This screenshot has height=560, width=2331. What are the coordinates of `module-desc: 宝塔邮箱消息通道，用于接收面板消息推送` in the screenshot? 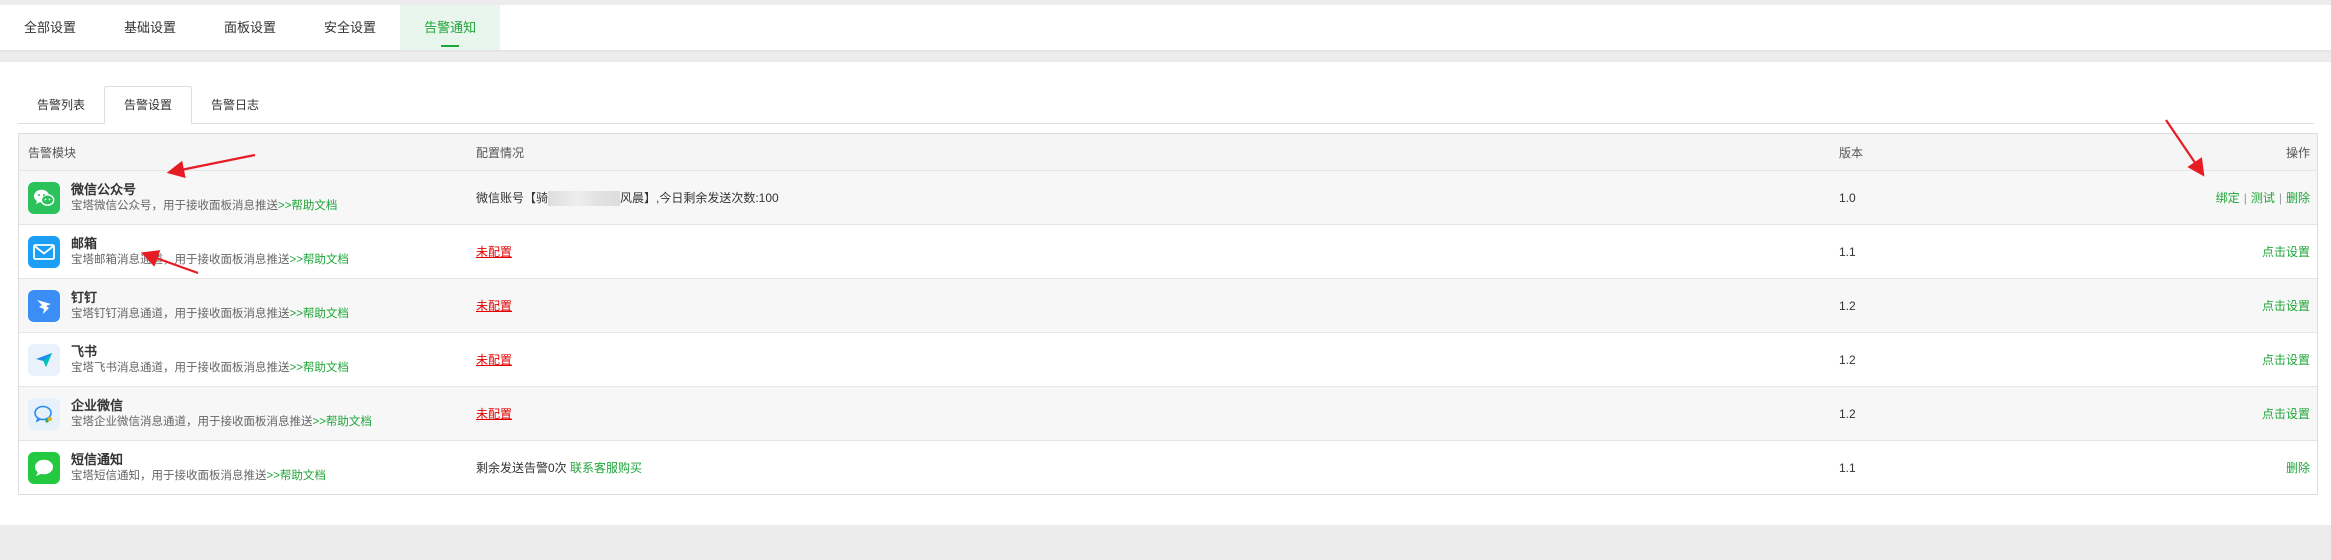 It's located at (180, 259).